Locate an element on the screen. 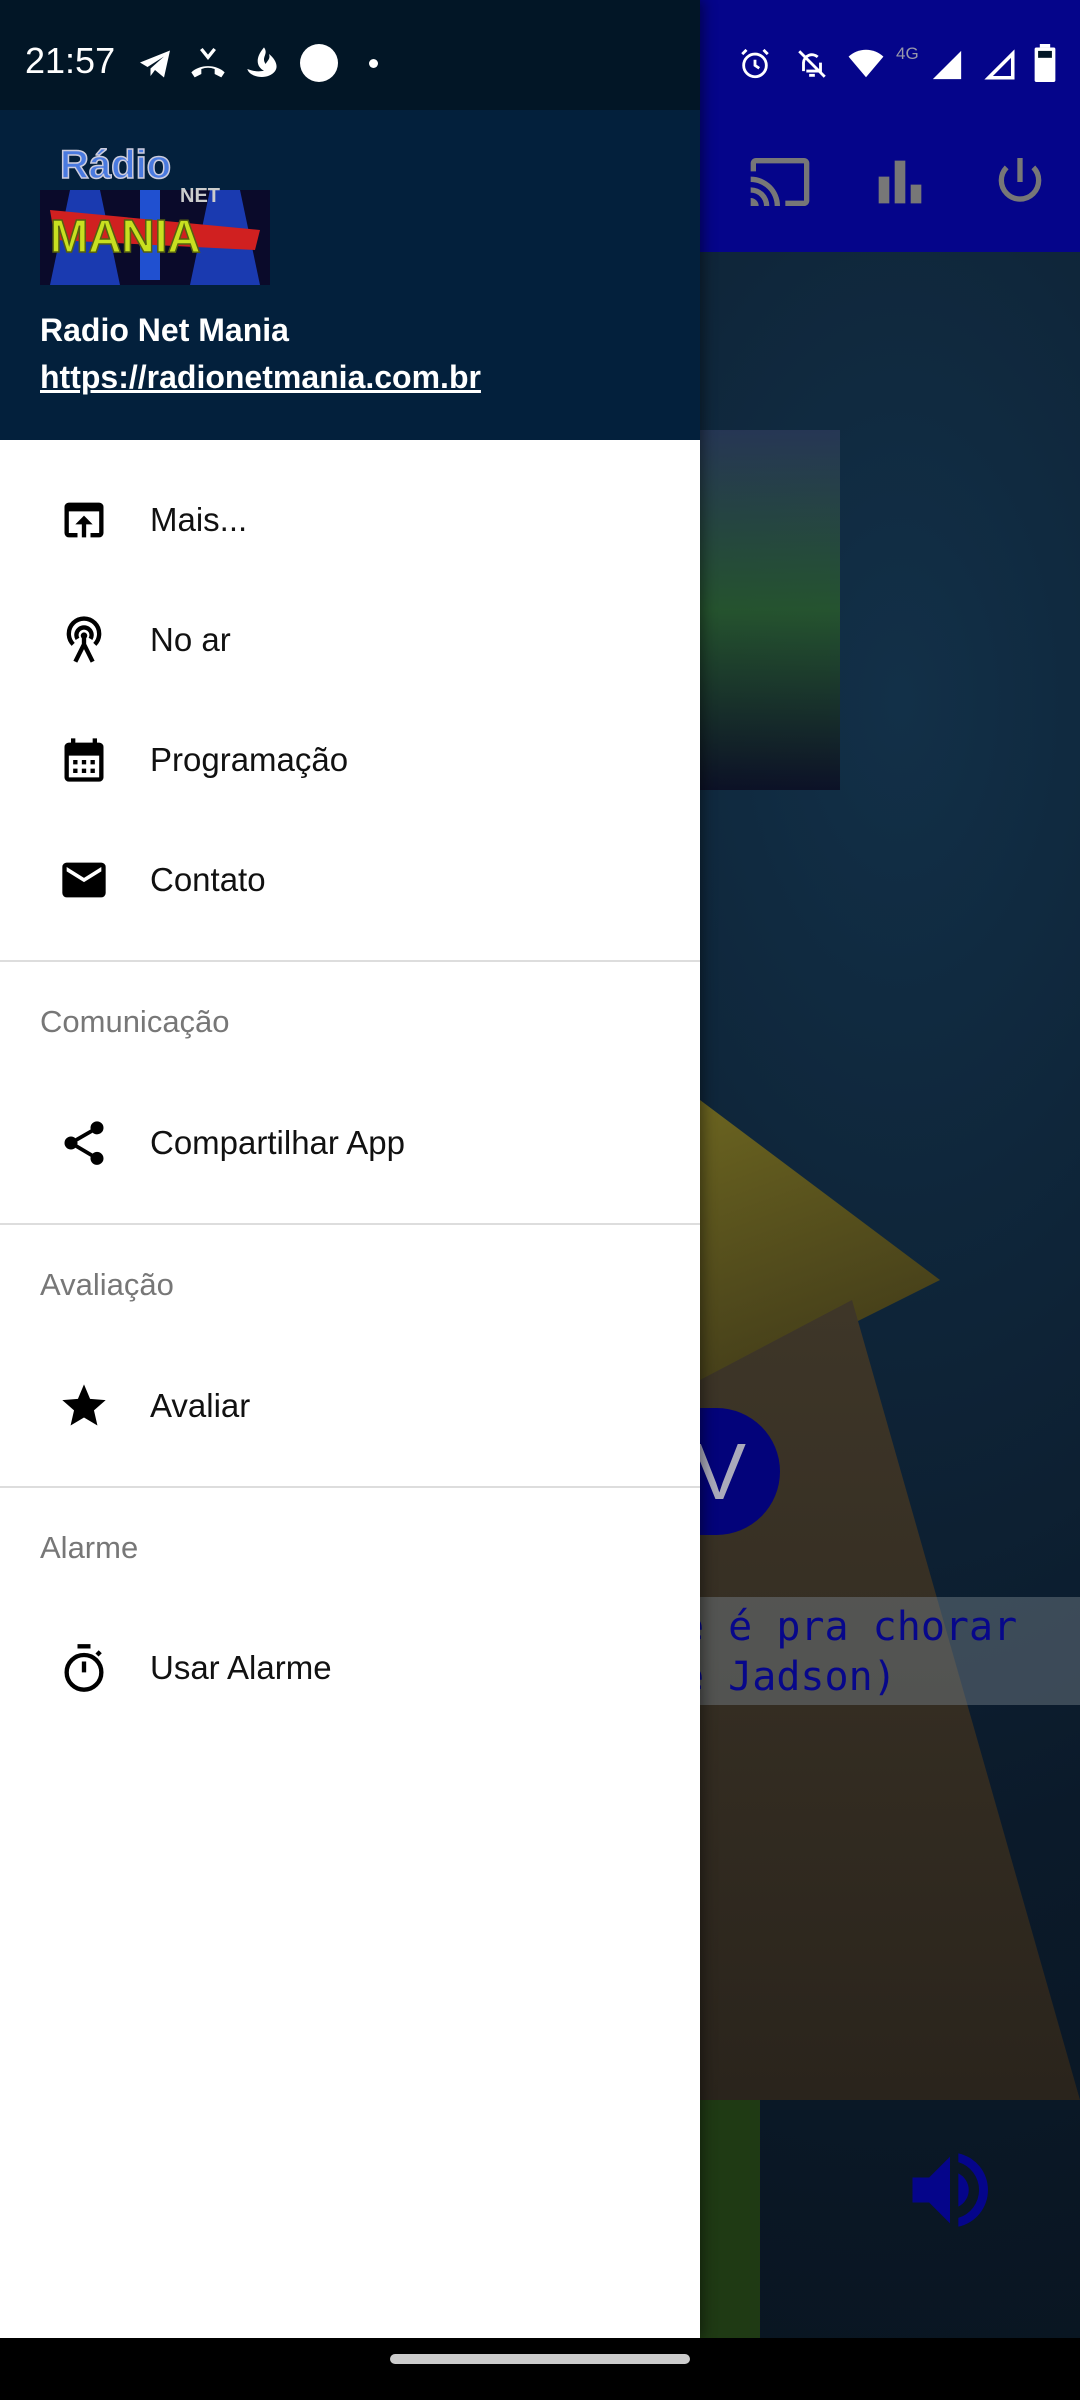  calendar-icon is located at coordinates (84, 760).